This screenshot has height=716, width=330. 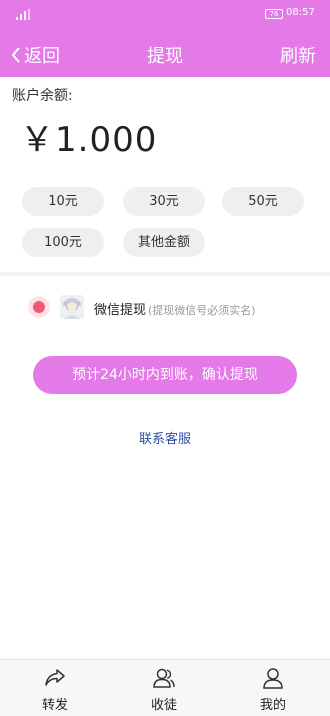 What do you see at coordinates (15, 55) in the screenshot?
I see `chevron-left-icon` at bounding box center [15, 55].